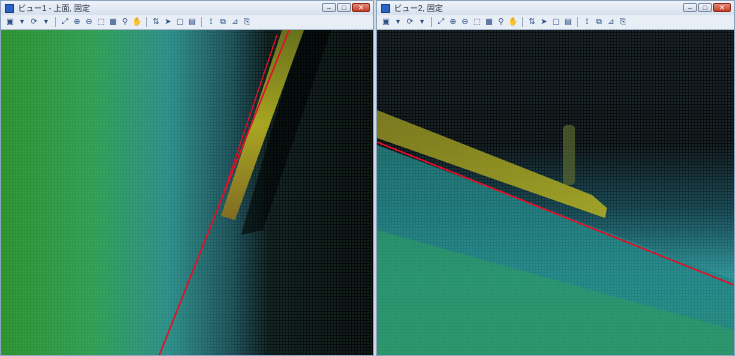  Describe the element at coordinates (187, 8) in the screenshot. I see `view-1-titlebar: ビュー1 - 上面, 固定 – □ ✕` at that location.